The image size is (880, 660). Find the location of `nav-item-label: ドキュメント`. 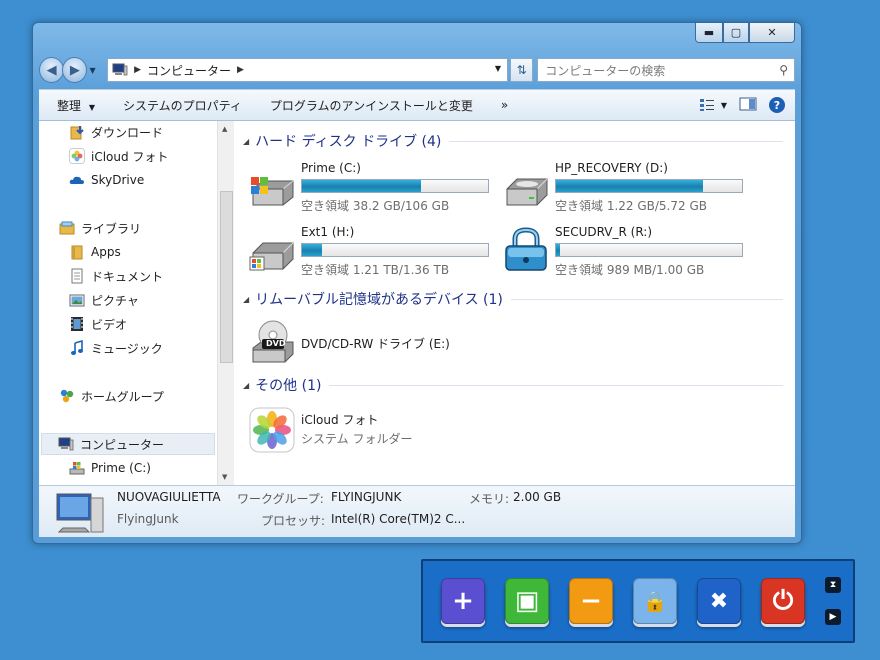

nav-item-label: ドキュメント is located at coordinates (127, 276).